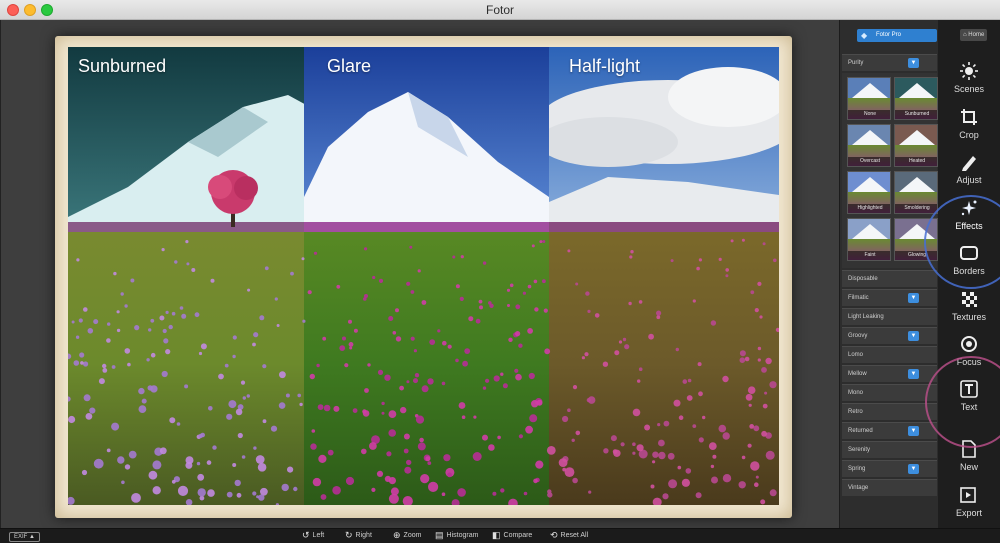 This screenshot has width=1000, height=543. I want to click on tool-new: New, so click(969, 455).